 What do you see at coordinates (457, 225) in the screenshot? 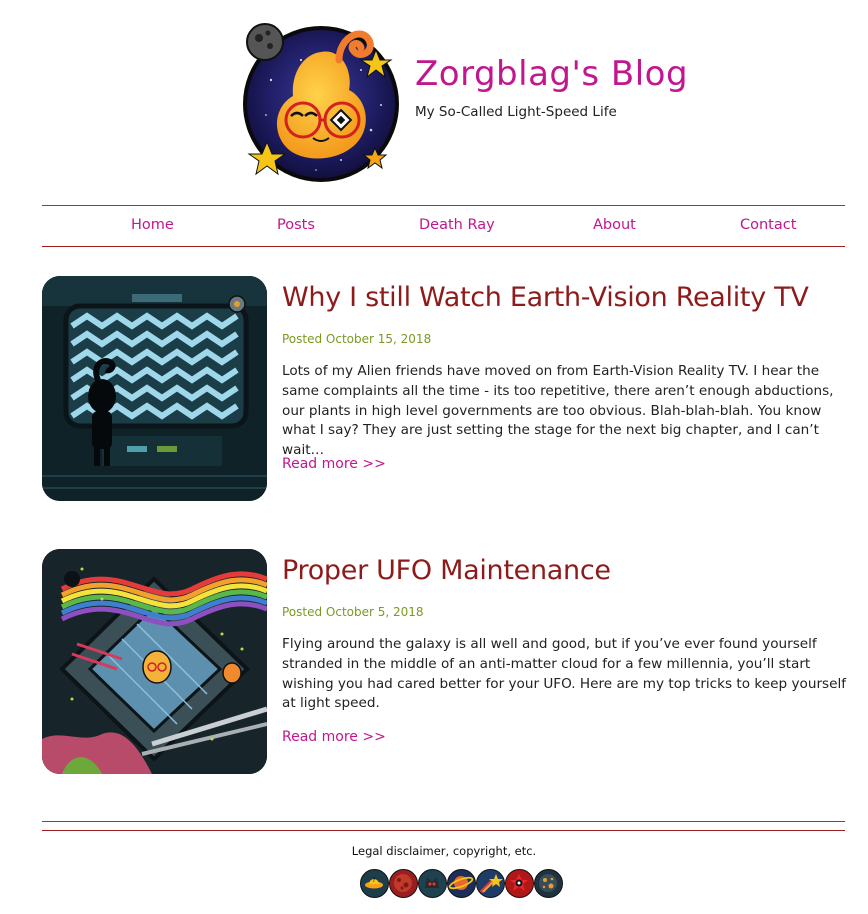
I see `nav-death-ray: Death Ray` at bounding box center [457, 225].